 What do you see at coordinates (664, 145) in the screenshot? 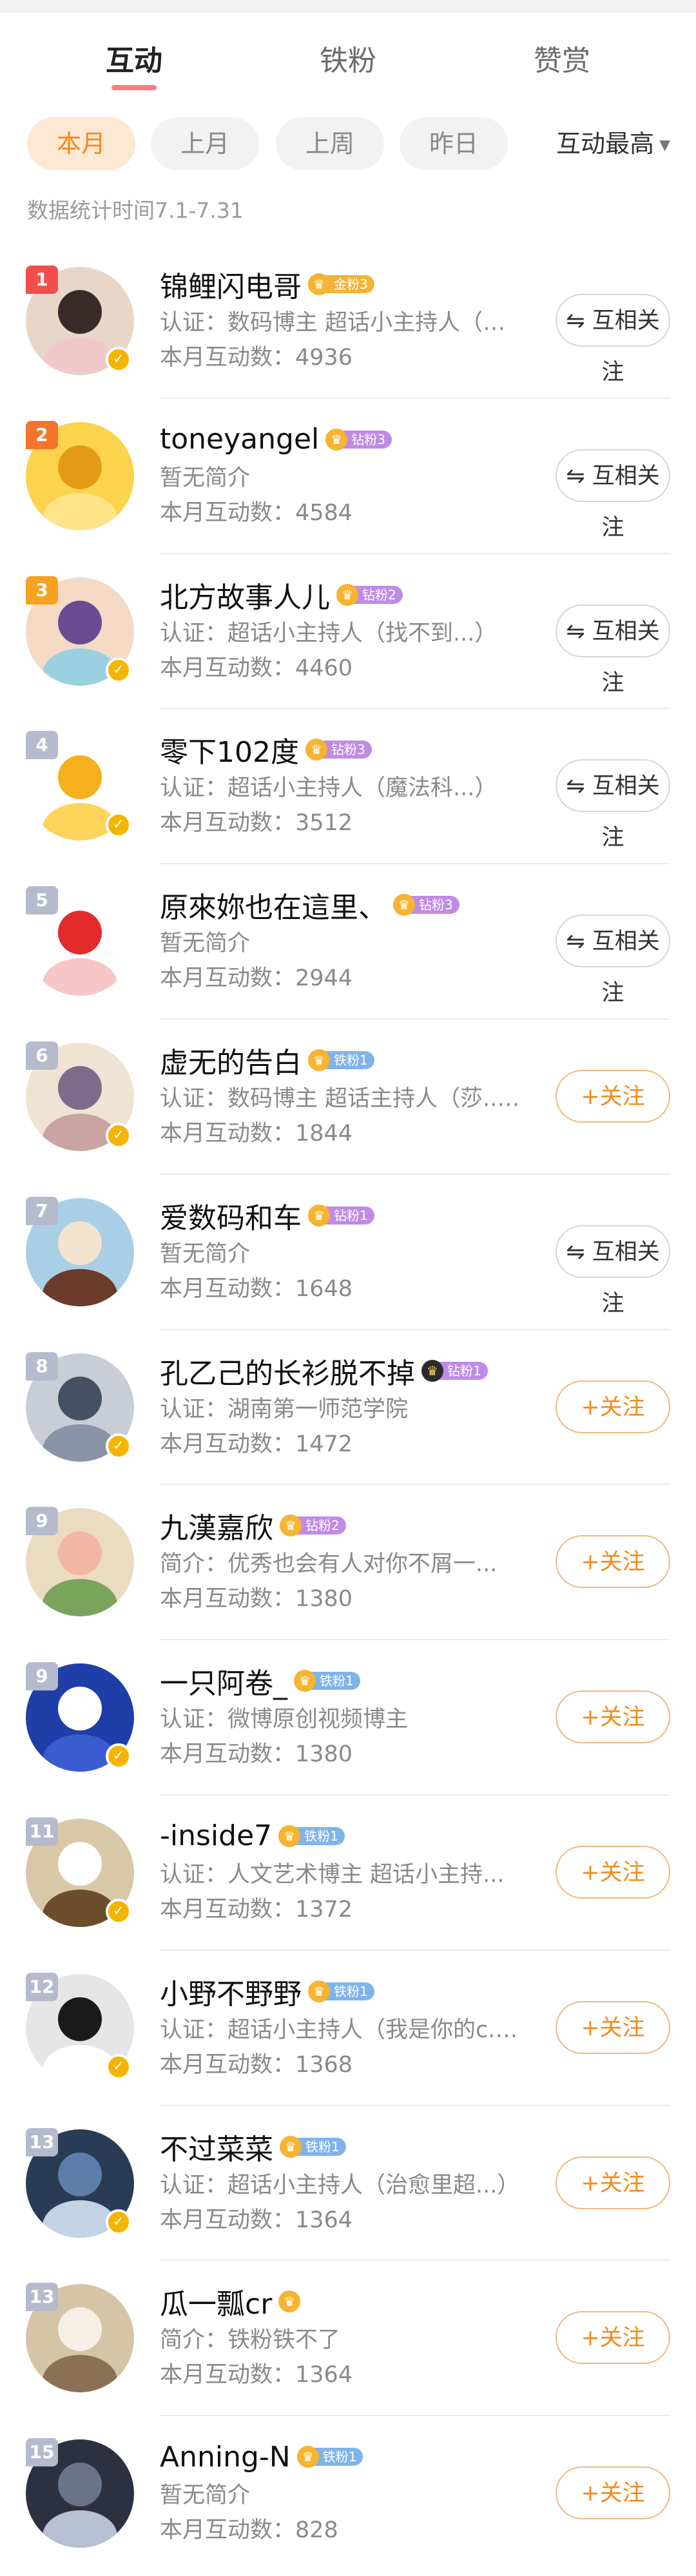
I see `caret-down-icon: ▼` at bounding box center [664, 145].